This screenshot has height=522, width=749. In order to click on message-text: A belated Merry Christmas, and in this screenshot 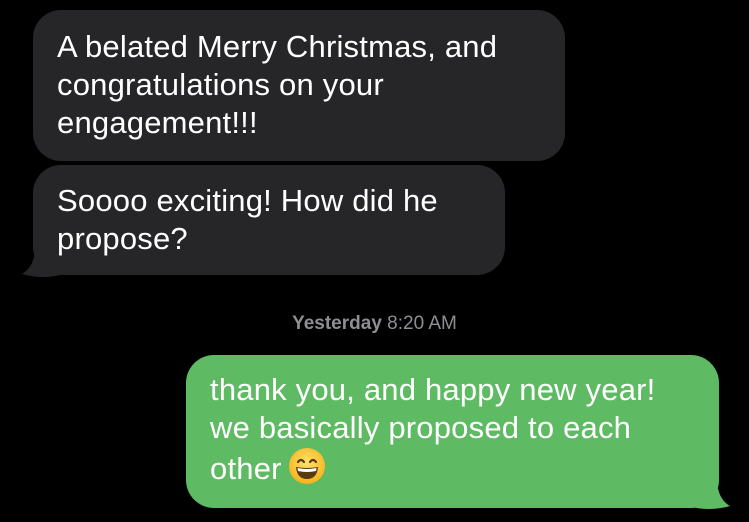, I will do `click(277, 46)`.